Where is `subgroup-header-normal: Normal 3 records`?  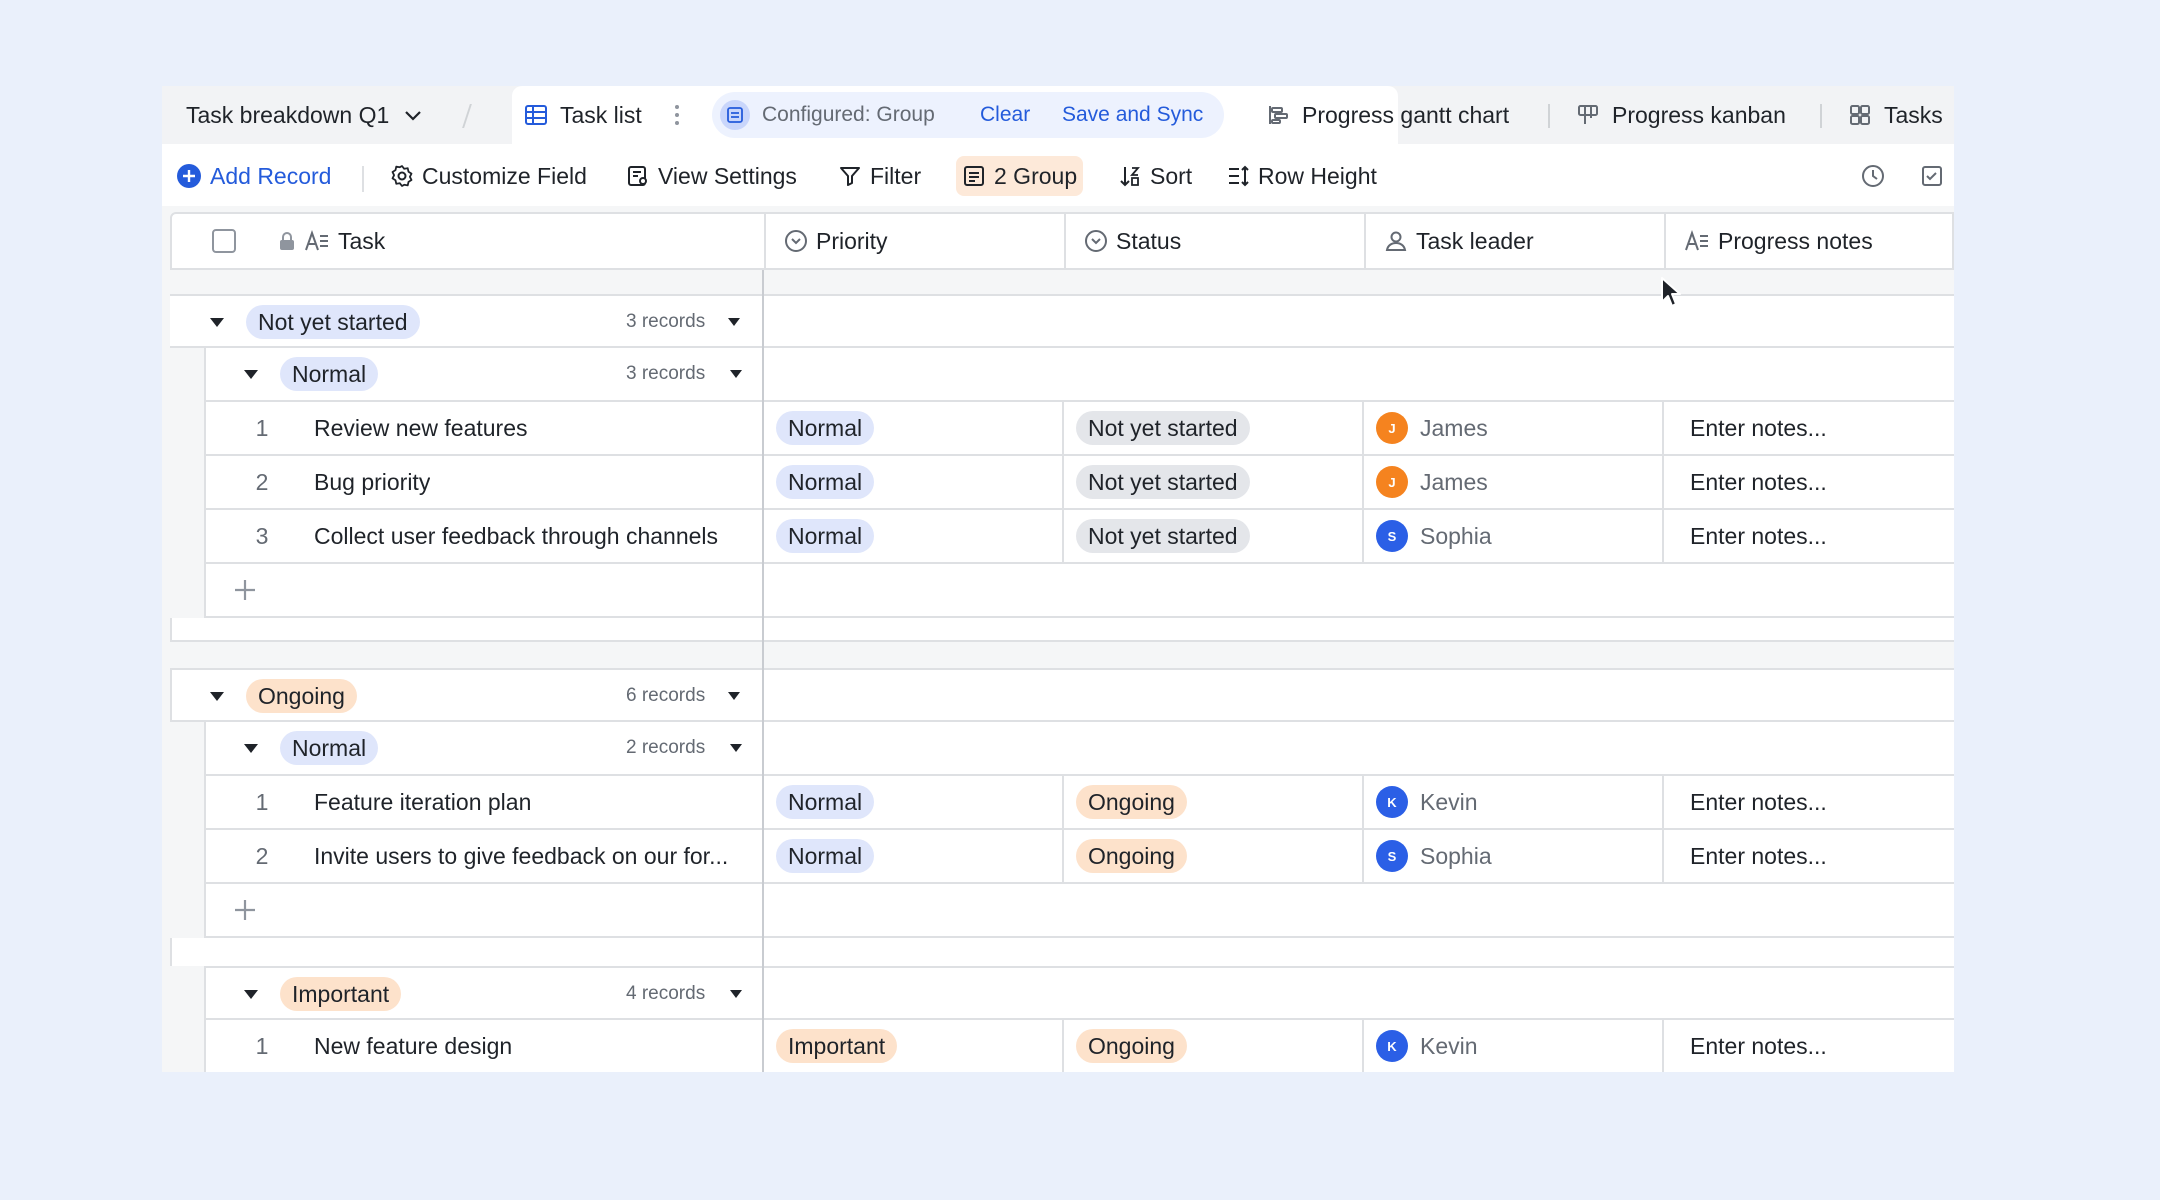 subgroup-header-normal: Normal 3 records is located at coordinates (1079, 375).